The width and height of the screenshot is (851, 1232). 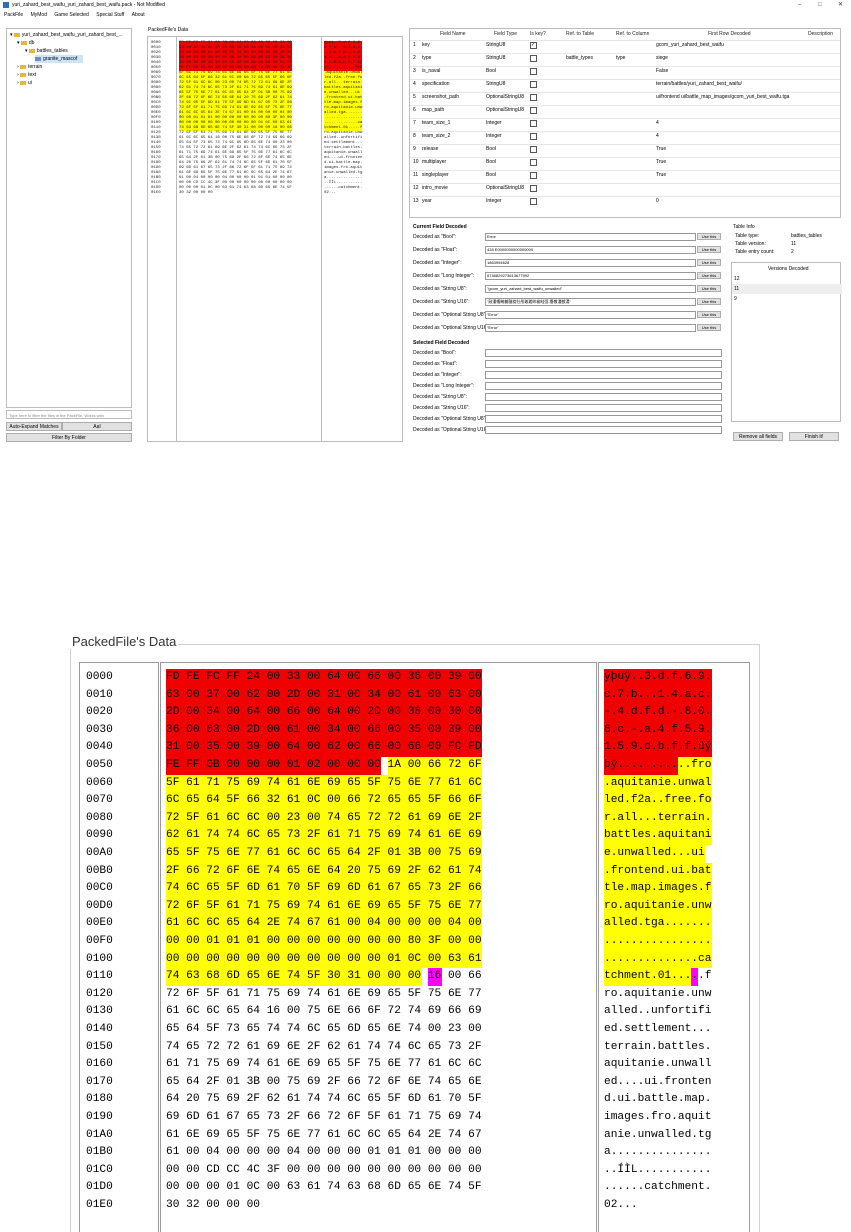 What do you see at coordinates (840, 5) in the screenshot?
I see `close-icon: ✕` at bounding box center [840, 5].